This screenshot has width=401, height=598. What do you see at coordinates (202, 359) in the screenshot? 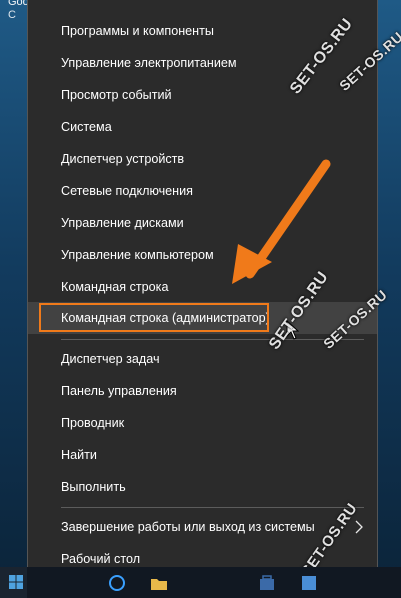
I see `menu-item-task-manager: Диспетчер задач` at bounding box center [202, 359].